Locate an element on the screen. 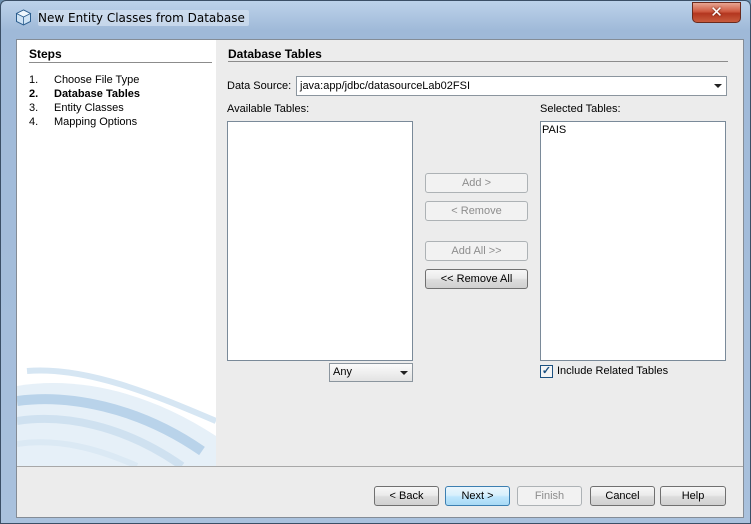  step-item-current: 2. Database Tables is located at coordinates (84, 94).